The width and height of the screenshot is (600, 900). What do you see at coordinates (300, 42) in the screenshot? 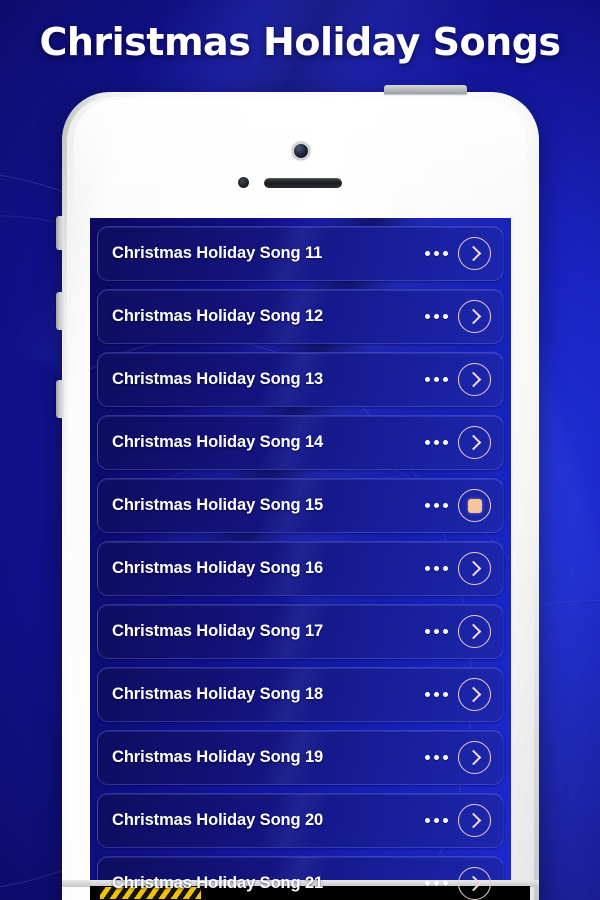
I see `page-title: Christmas Holiday Songs` at bounding box center [300, 42].